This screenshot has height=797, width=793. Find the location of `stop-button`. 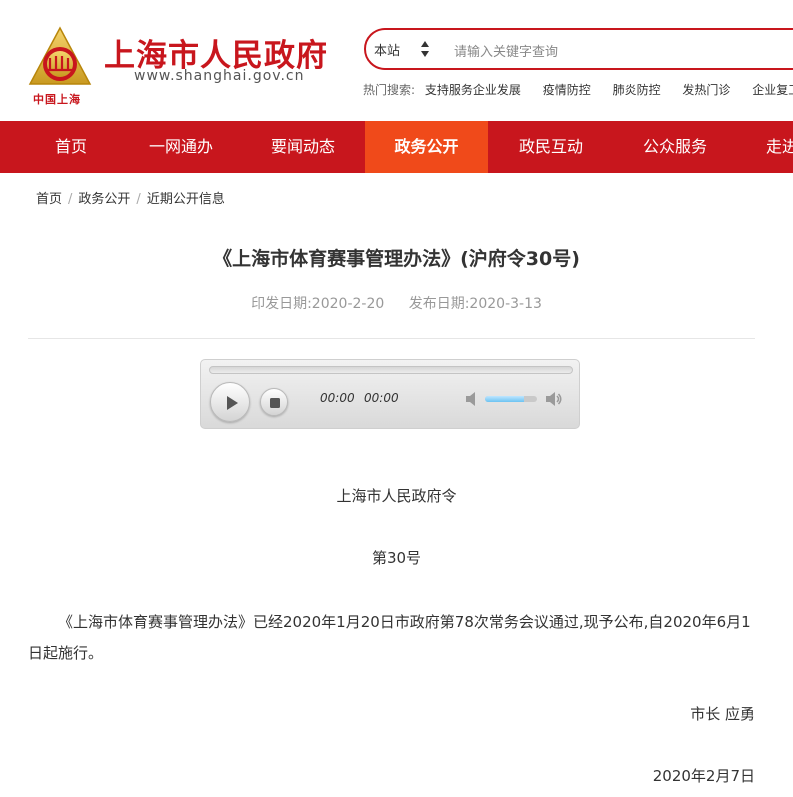

stop-button is located at coordinates (274, 402).